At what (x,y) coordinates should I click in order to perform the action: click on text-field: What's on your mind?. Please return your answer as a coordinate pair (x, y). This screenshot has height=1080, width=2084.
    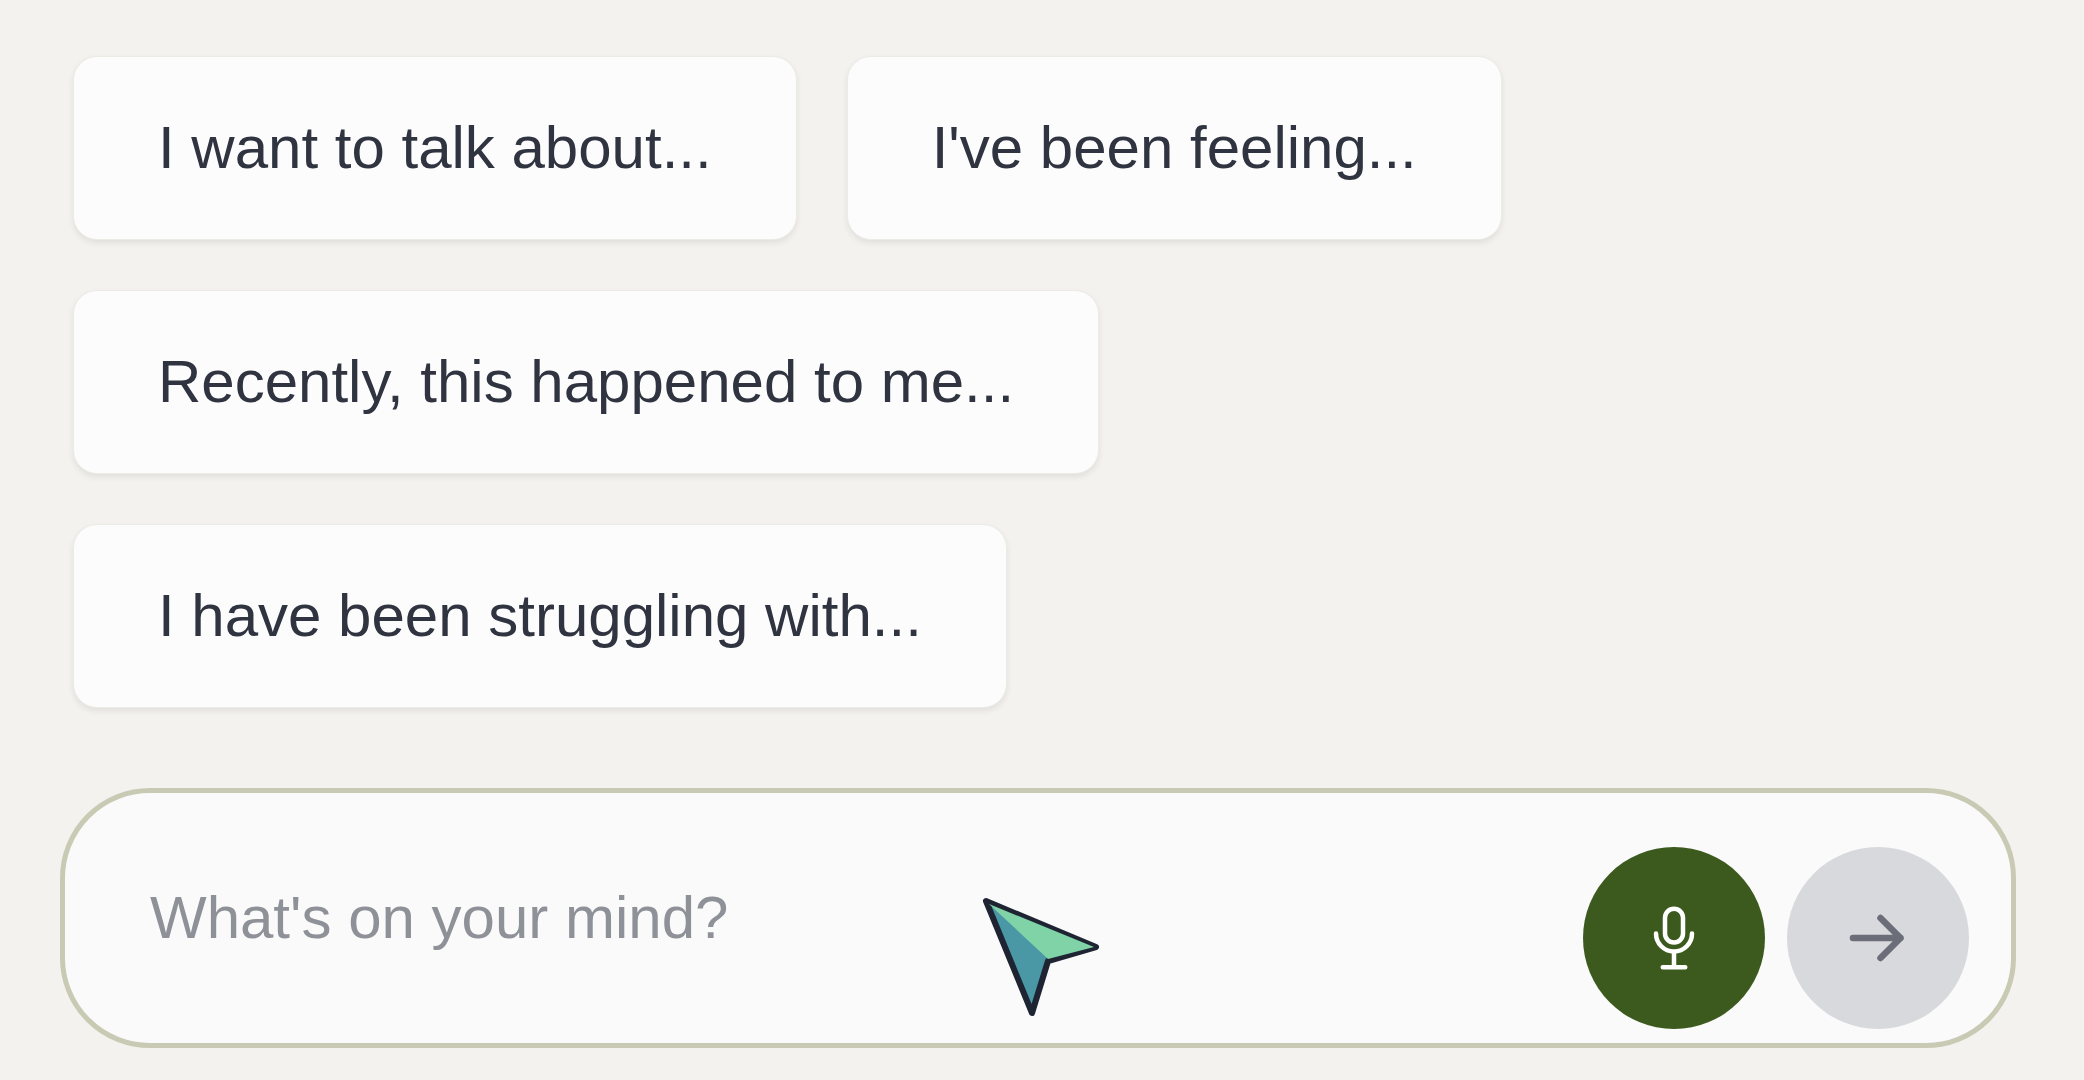
    Looking at the image, I should click on (866, 918).